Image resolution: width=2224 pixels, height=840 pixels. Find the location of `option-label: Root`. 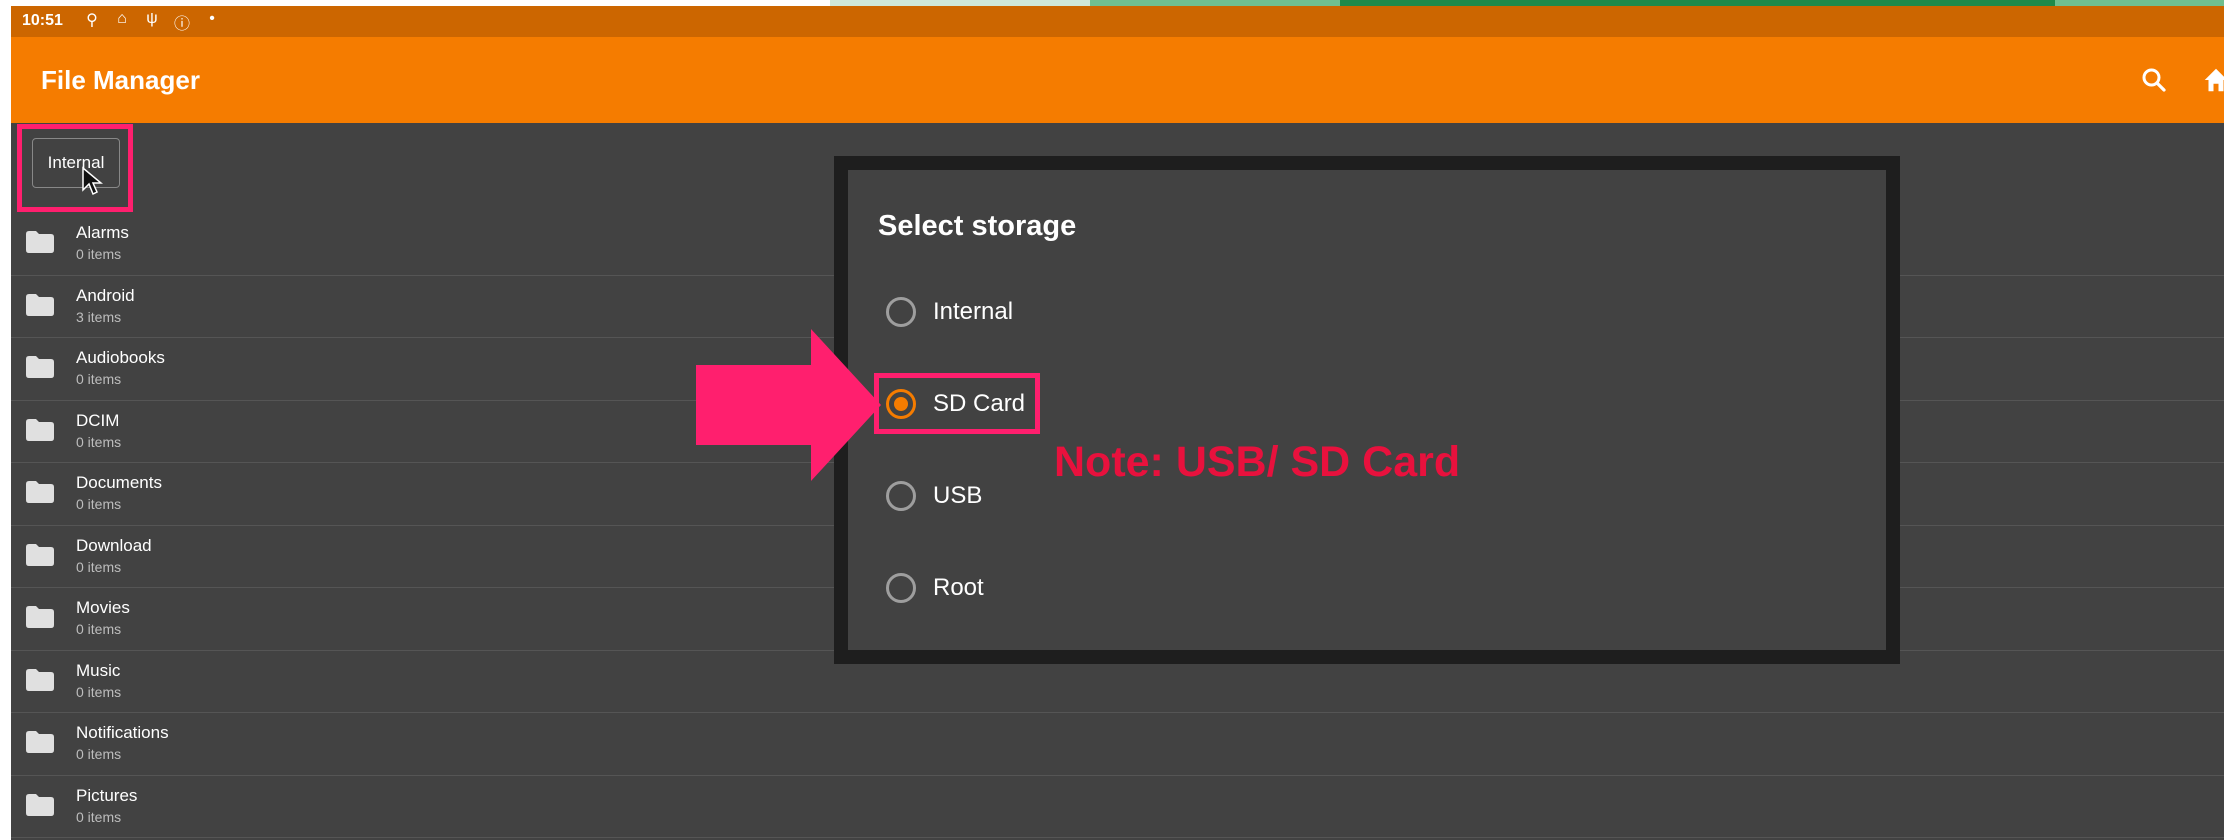

option-label: Root is located at coordinates (958, 587).